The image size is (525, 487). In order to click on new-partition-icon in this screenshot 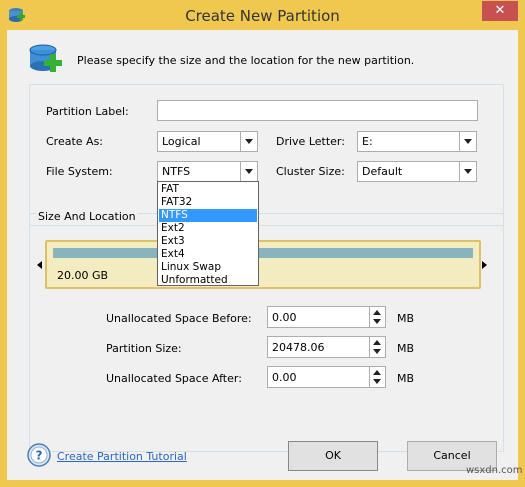, I will do `click(45, 58)`.